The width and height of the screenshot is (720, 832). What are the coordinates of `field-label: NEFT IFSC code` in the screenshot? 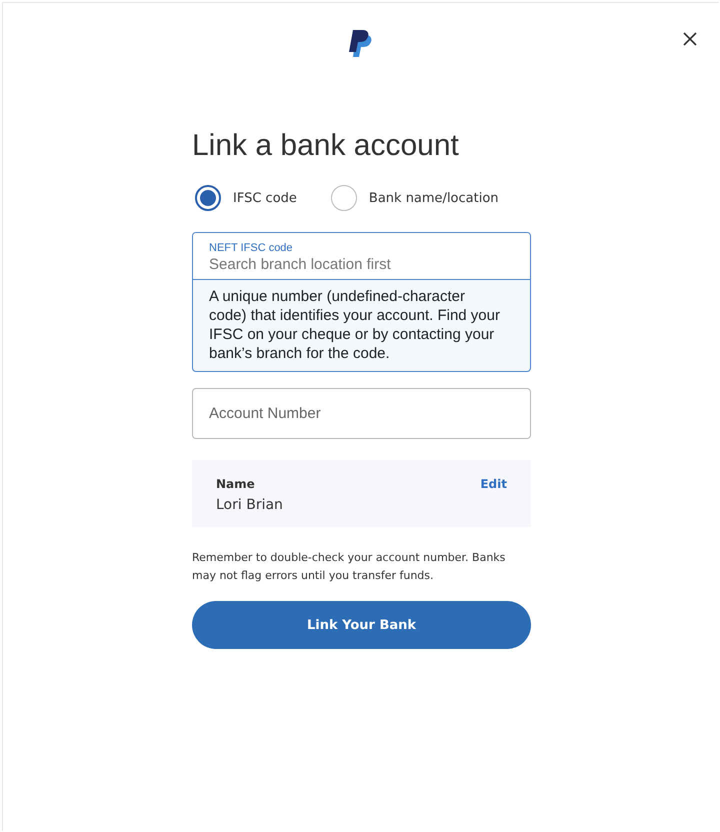 It's located at (251, 248).